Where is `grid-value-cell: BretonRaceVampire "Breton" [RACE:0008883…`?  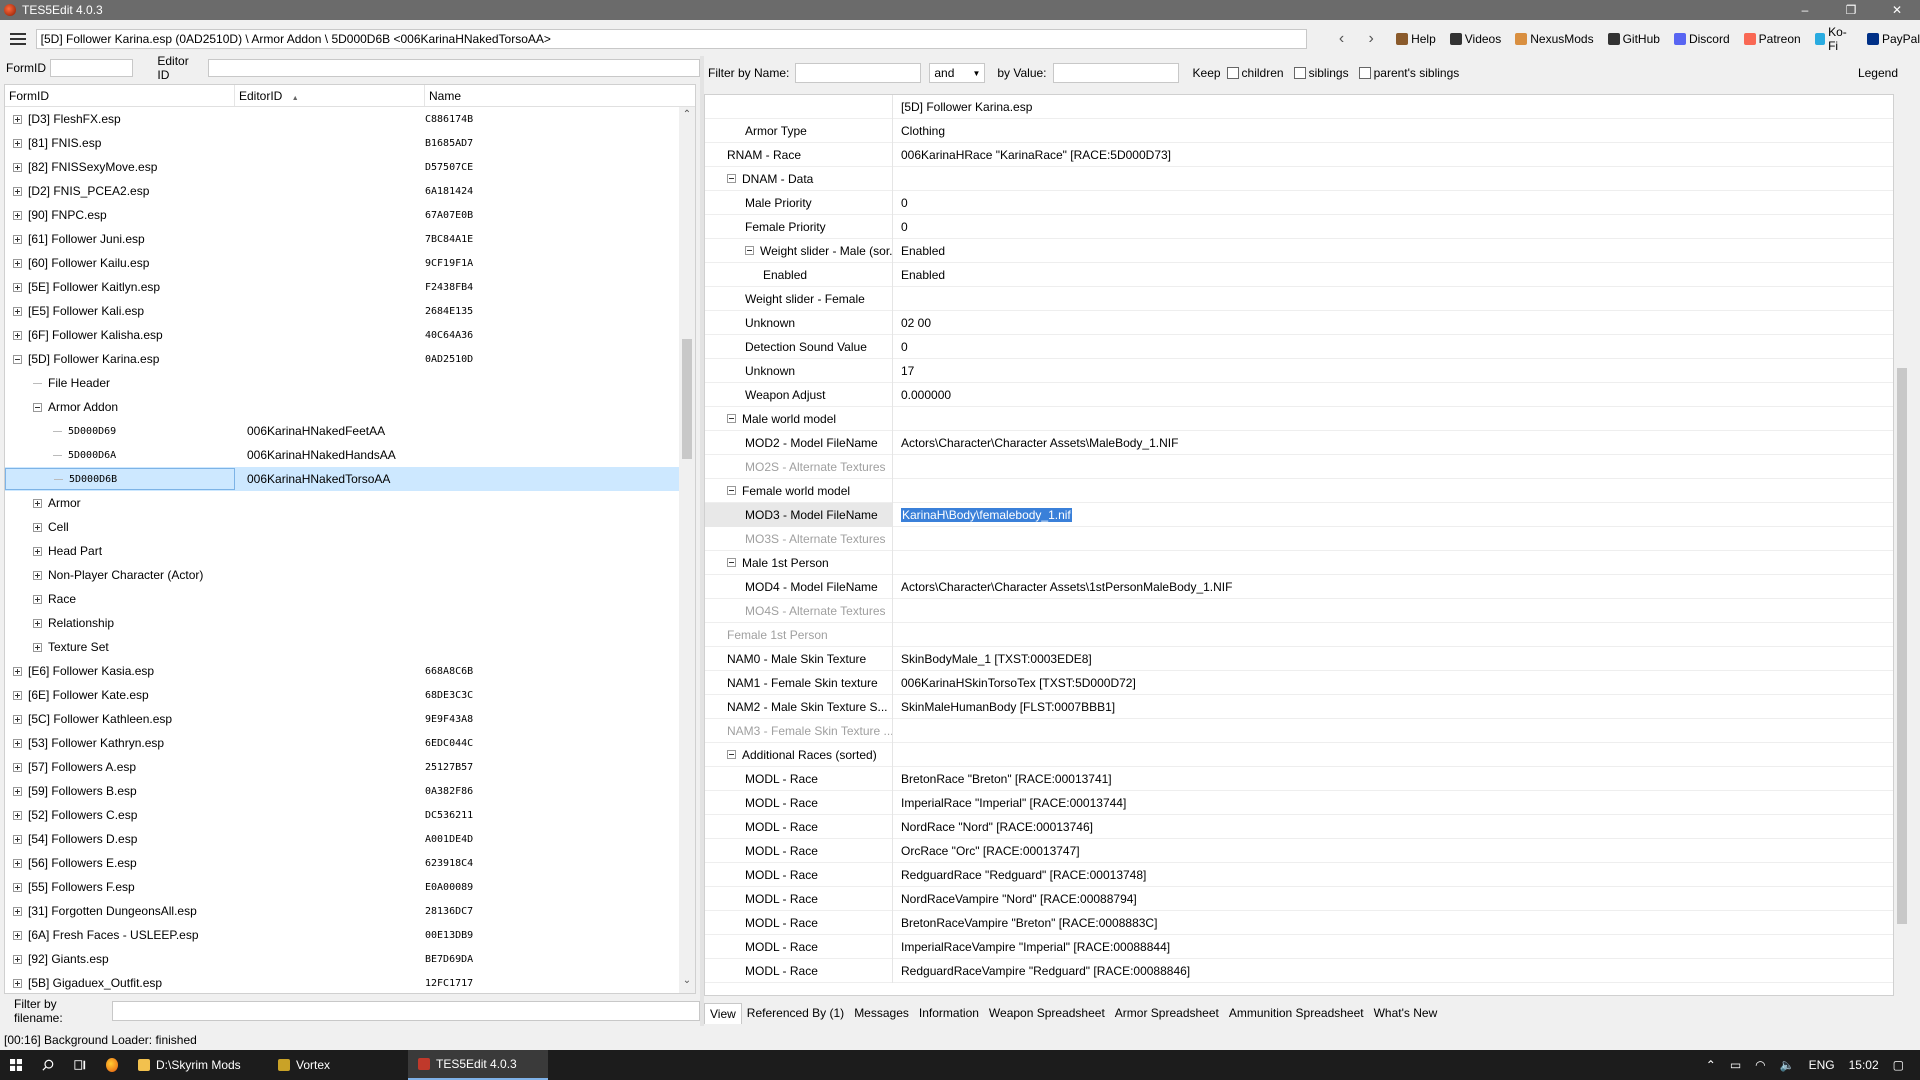
grid-value-cell: BretonRaceVampire "Breton" [RACE:0008883… is located at coordinates (1025, 923).